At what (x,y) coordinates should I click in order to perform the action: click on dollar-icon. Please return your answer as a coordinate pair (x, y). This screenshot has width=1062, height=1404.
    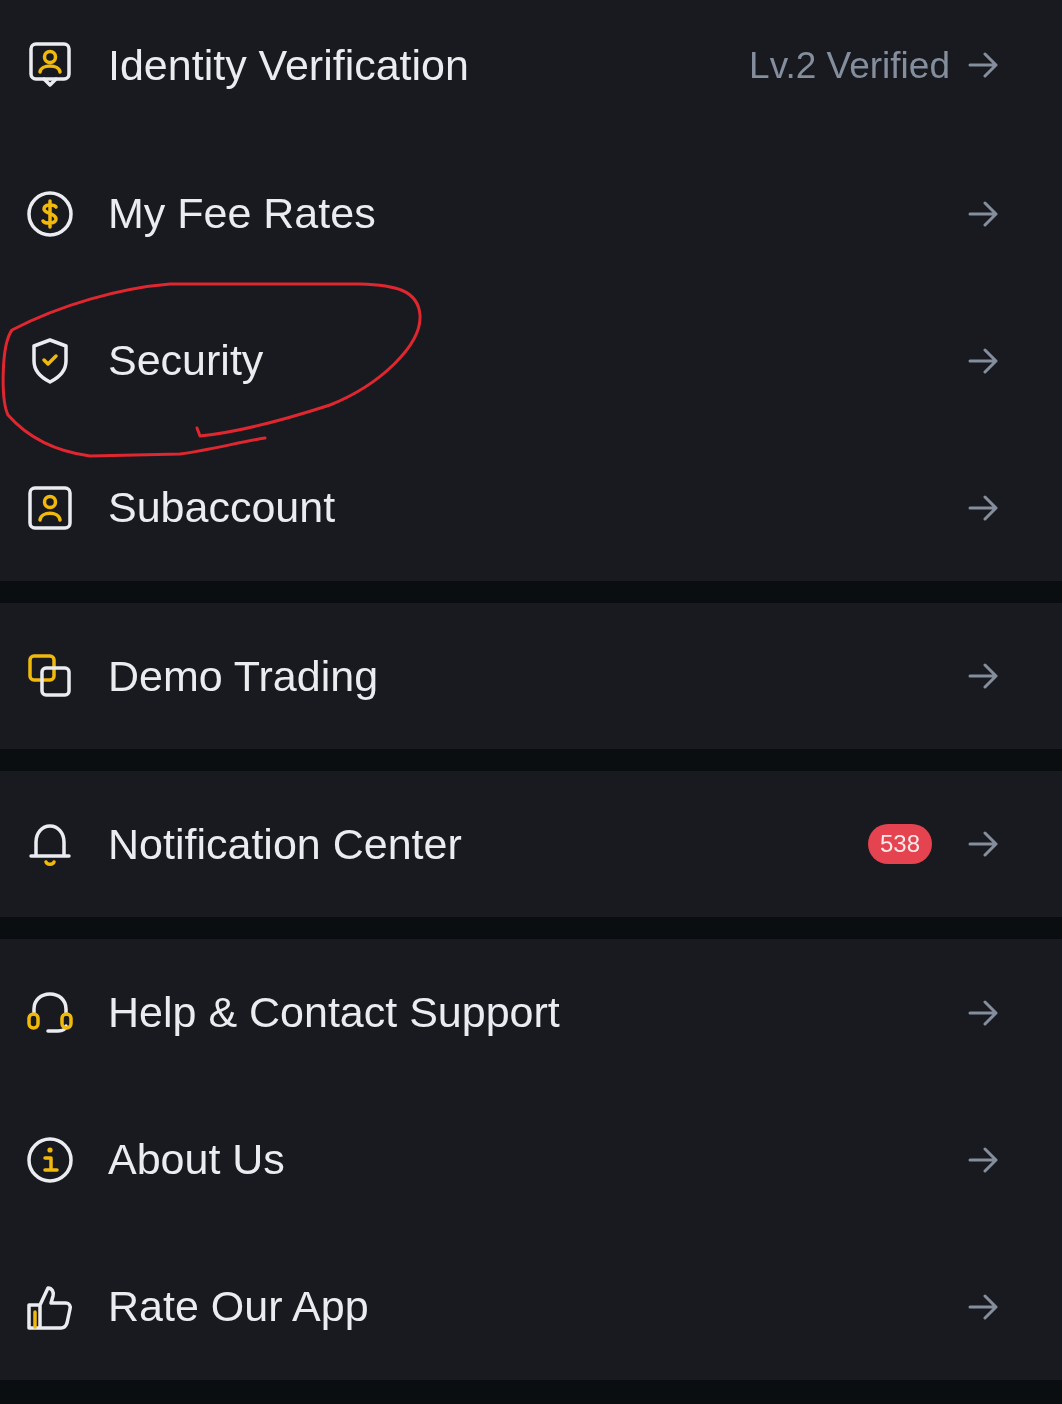
    Looking at the image, I should click on (50, 213).